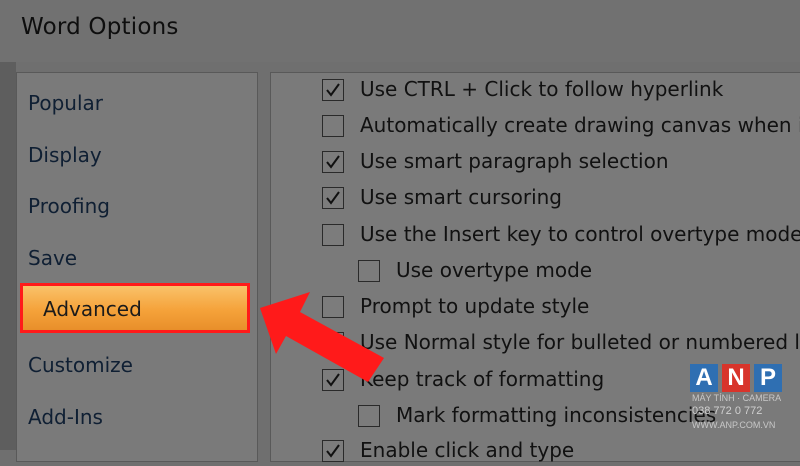  What do you see at coordinates (704, 378) in the screenshot?
I see `logo-letter: A` at bounding box center [704, 378].